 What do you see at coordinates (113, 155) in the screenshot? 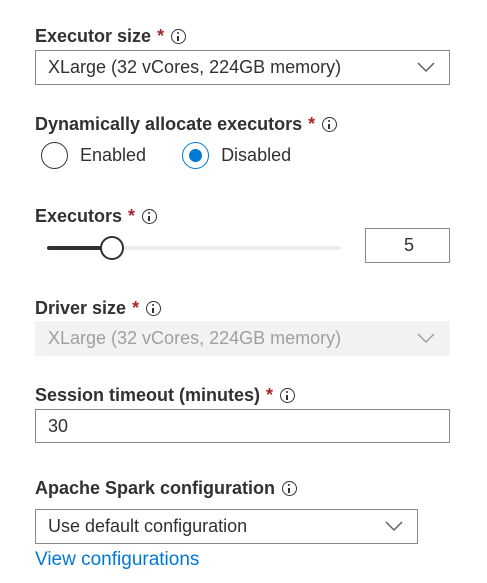
I see `radio-enabled-label: Enabled` at bounding box center [113, 155].